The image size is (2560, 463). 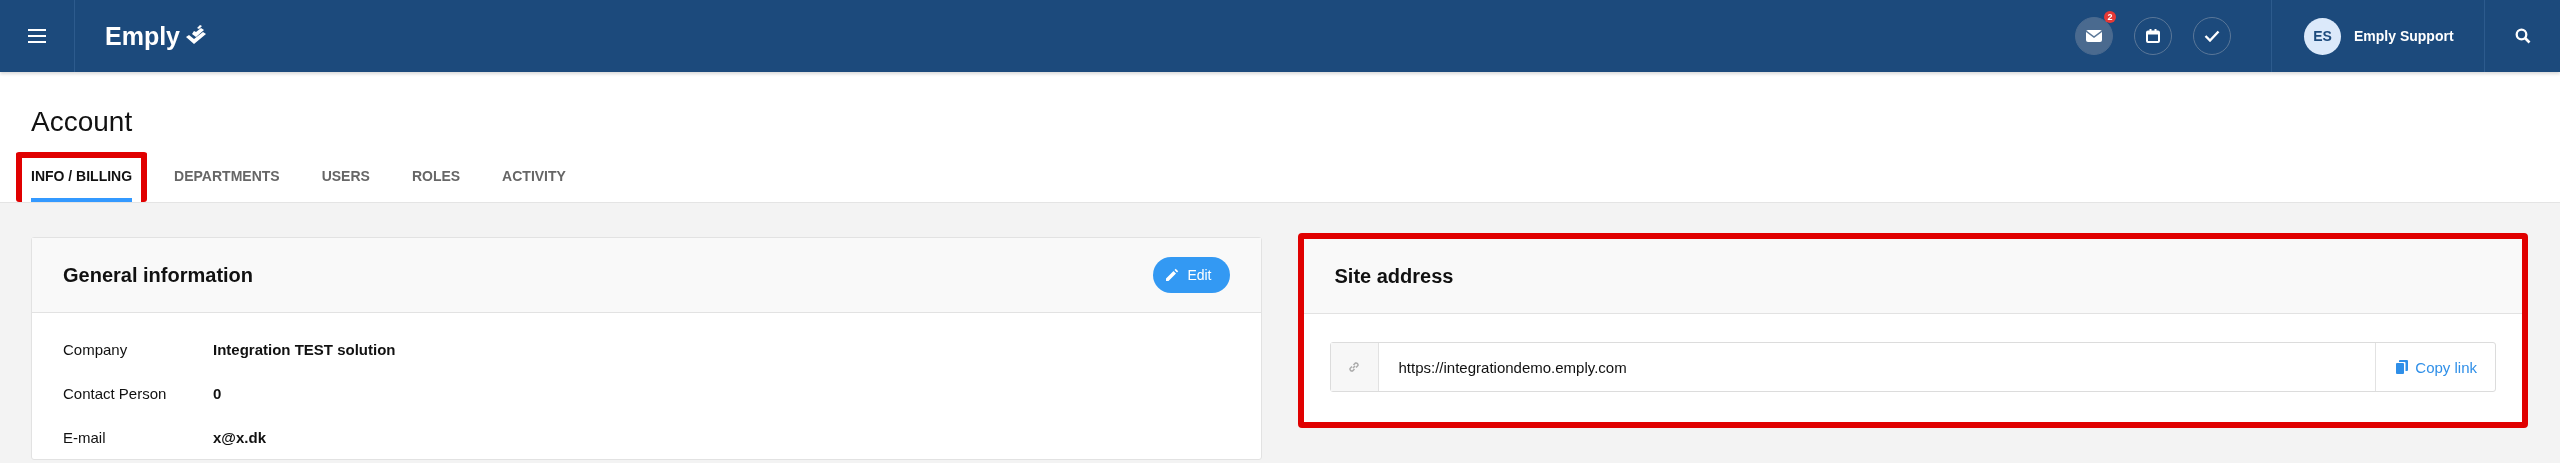 I want to click on field-label: Company, so click(x=96, y=349).